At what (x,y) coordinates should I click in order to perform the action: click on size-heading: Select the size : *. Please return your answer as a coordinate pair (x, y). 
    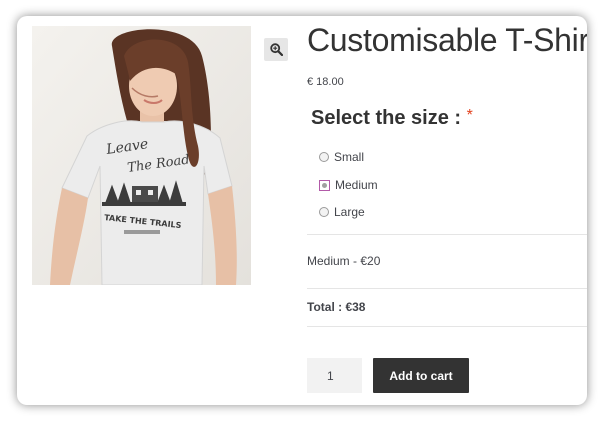
    Looking at the image, I should click on (392, 118).